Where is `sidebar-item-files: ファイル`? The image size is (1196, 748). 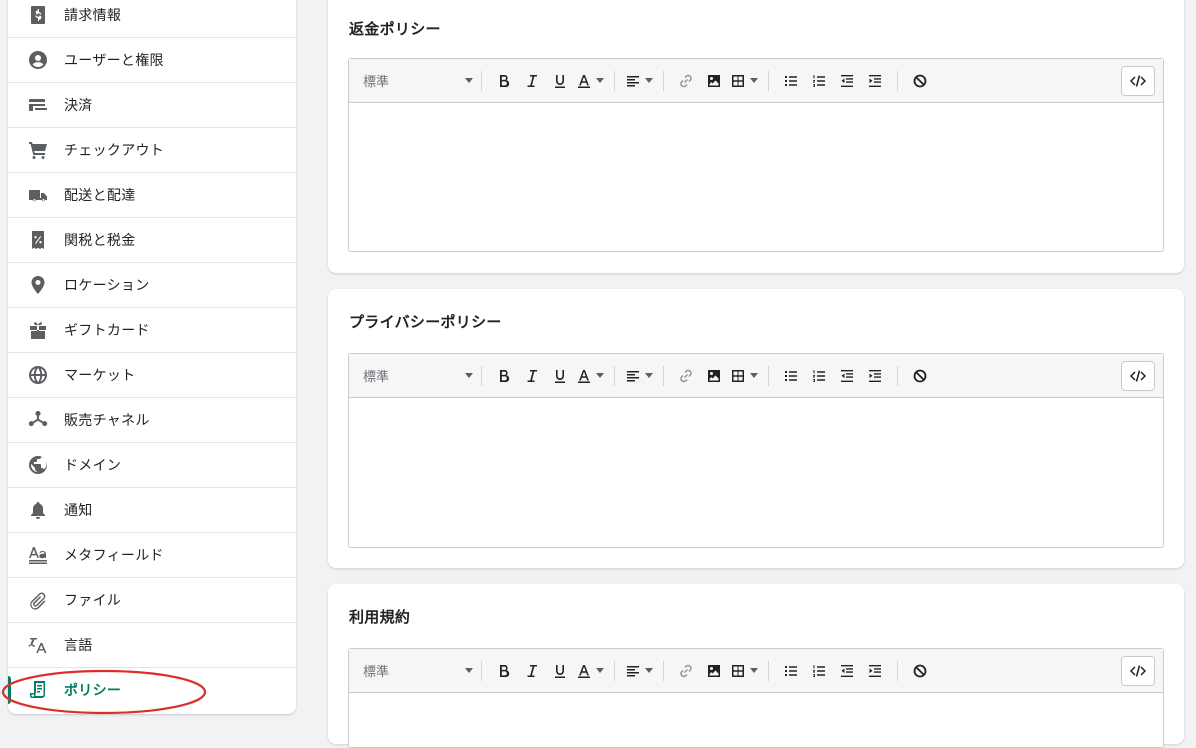
sidebar-item-files: ファイル is located at coordinates (152, 599).